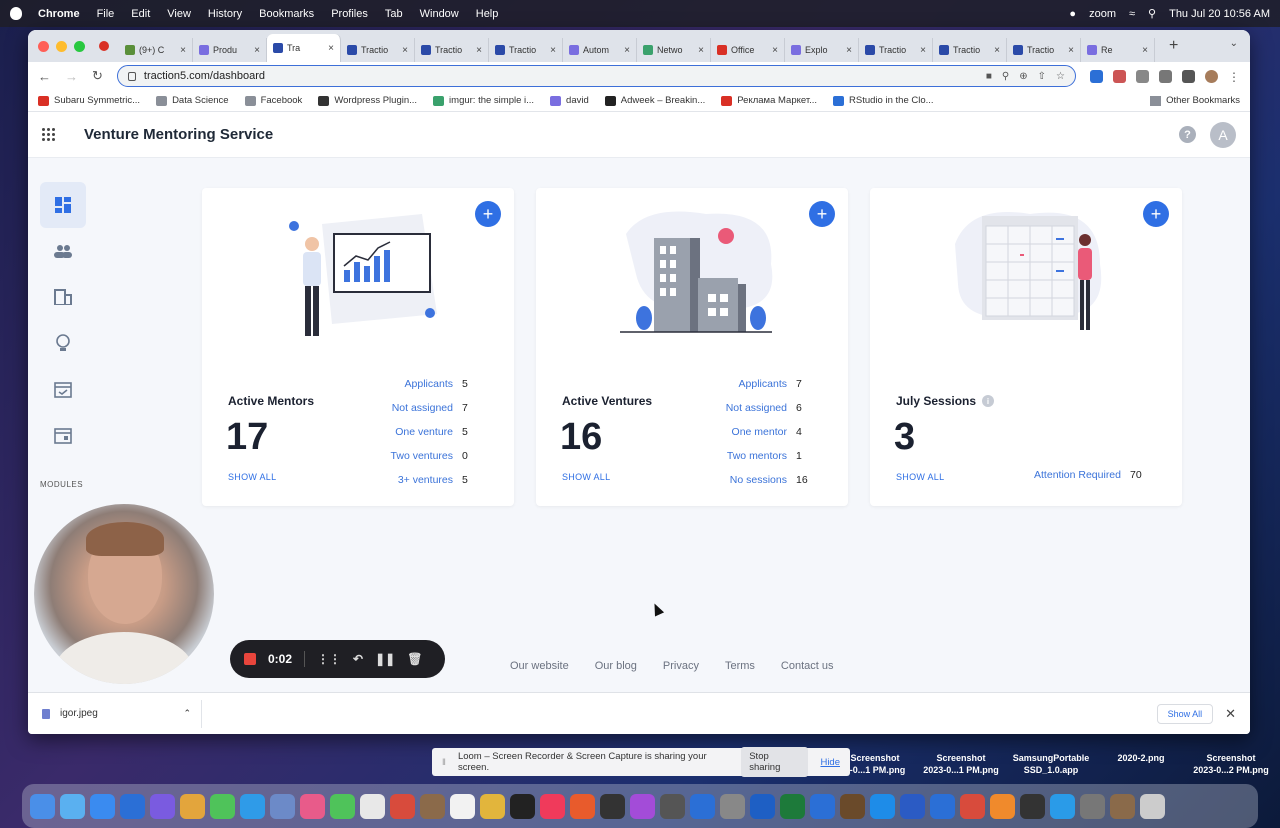  What do you see at coordinates (358, 659) in the screenshot?
I see `undo-icon: ↶` at bounding box center [358, 659].